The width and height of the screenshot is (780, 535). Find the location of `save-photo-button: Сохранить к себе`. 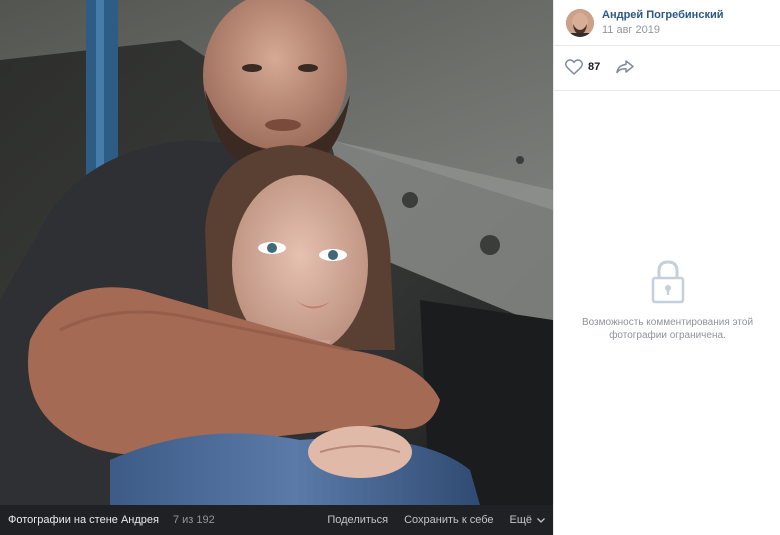

save-photo-button: Сохранить к себе is located at coordinates (448, 520).